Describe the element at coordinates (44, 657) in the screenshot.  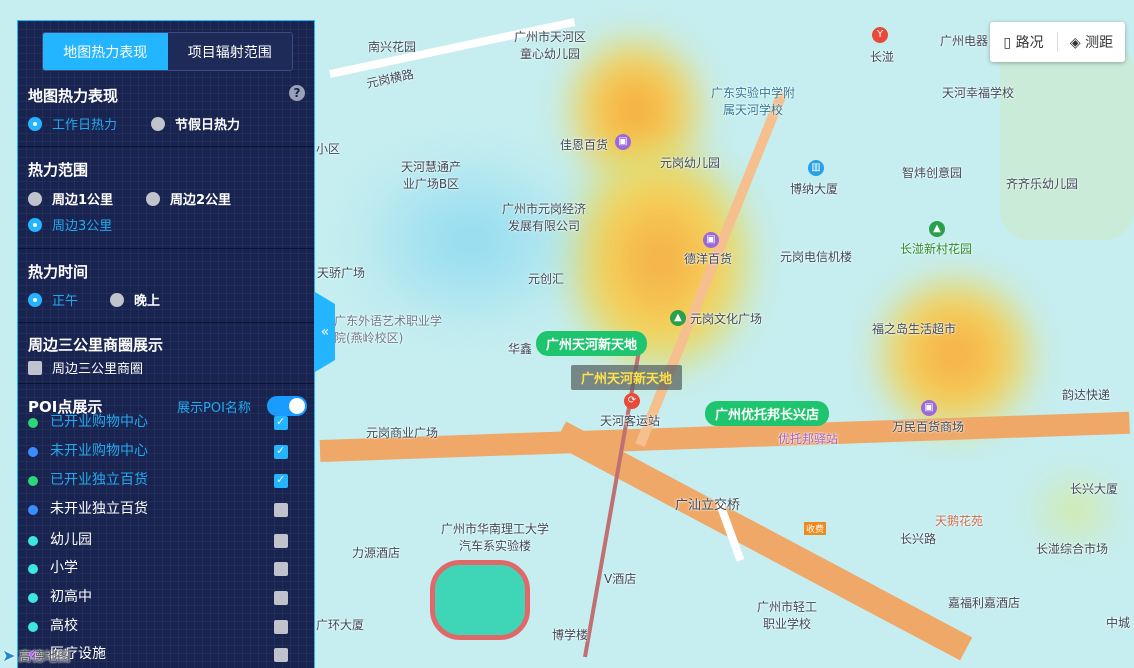
I see `attribution-text: 高德地图` at that location.